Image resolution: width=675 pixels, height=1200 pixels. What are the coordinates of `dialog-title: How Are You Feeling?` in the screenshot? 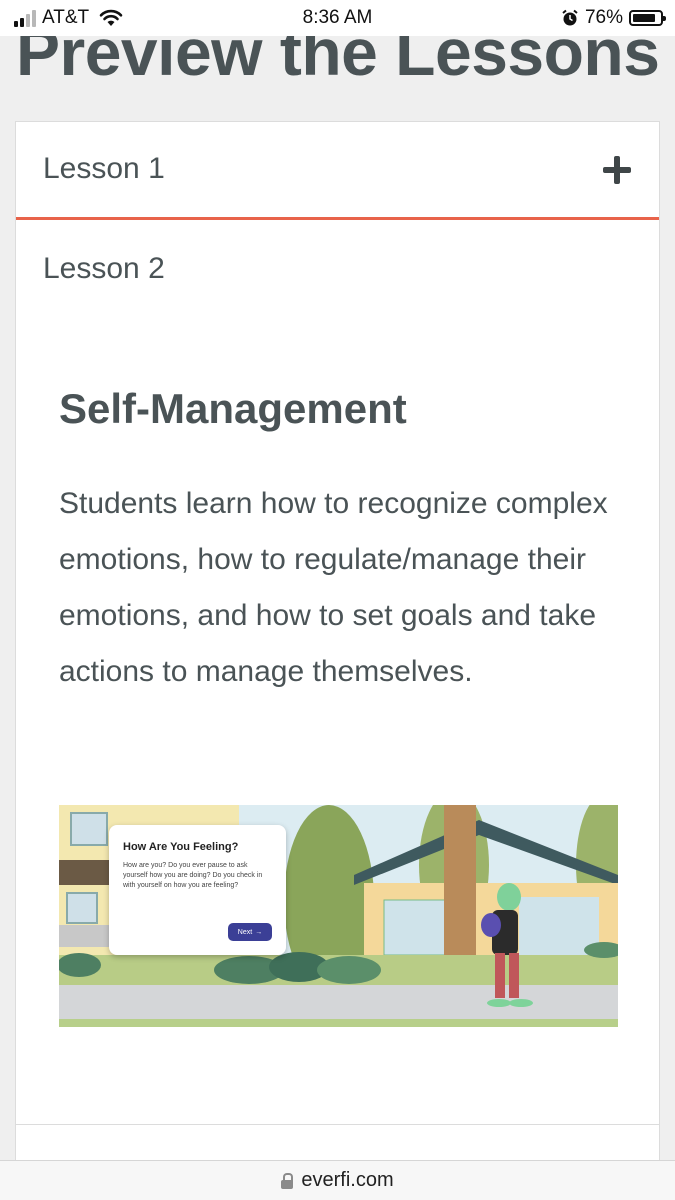 It's located at (181, 847).